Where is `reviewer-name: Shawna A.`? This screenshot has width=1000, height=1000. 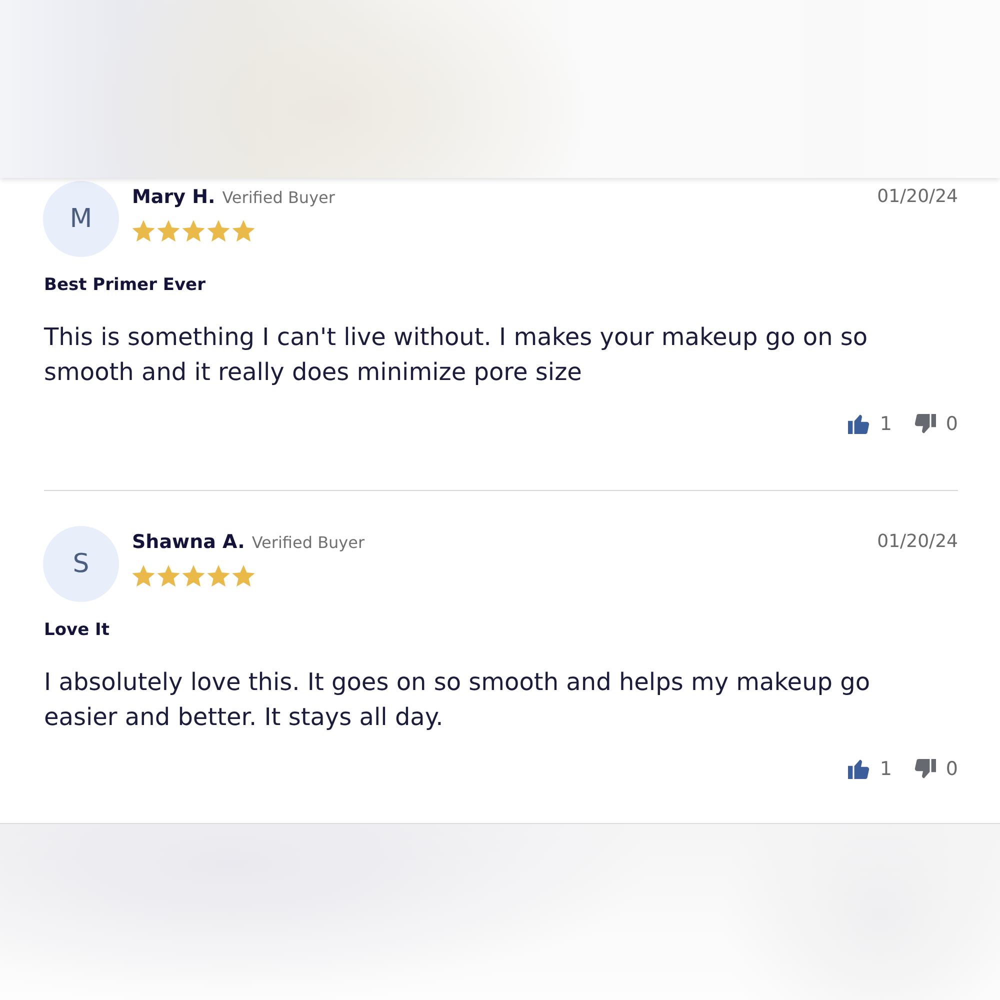 reviewer-name: Shawna A. is located at coordinates (188, 542).